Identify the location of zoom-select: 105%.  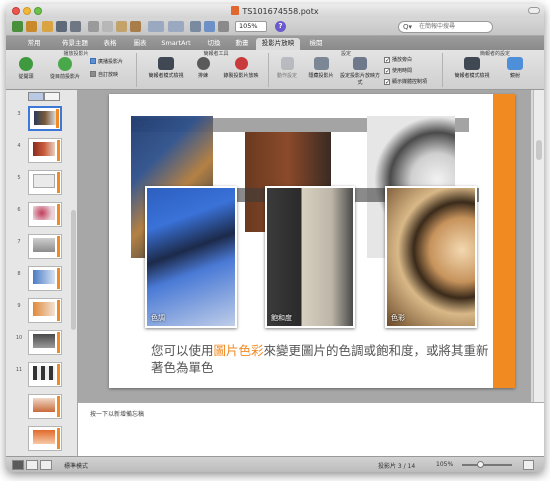
(251, 26).